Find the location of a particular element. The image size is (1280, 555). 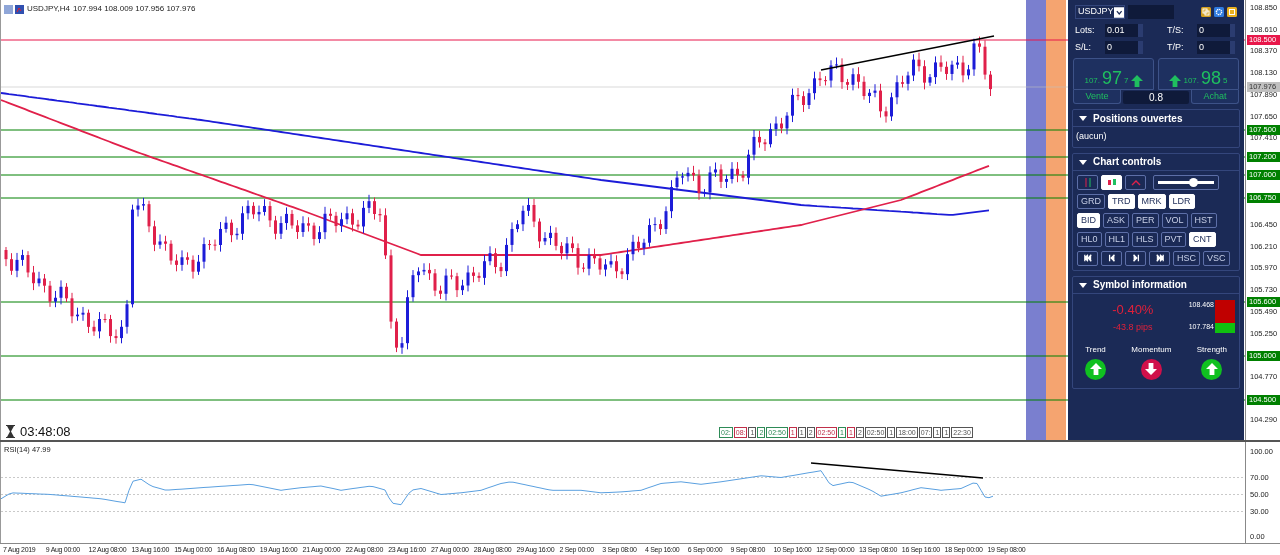

field-label: T/P: is located at coordinates (1176, 47).